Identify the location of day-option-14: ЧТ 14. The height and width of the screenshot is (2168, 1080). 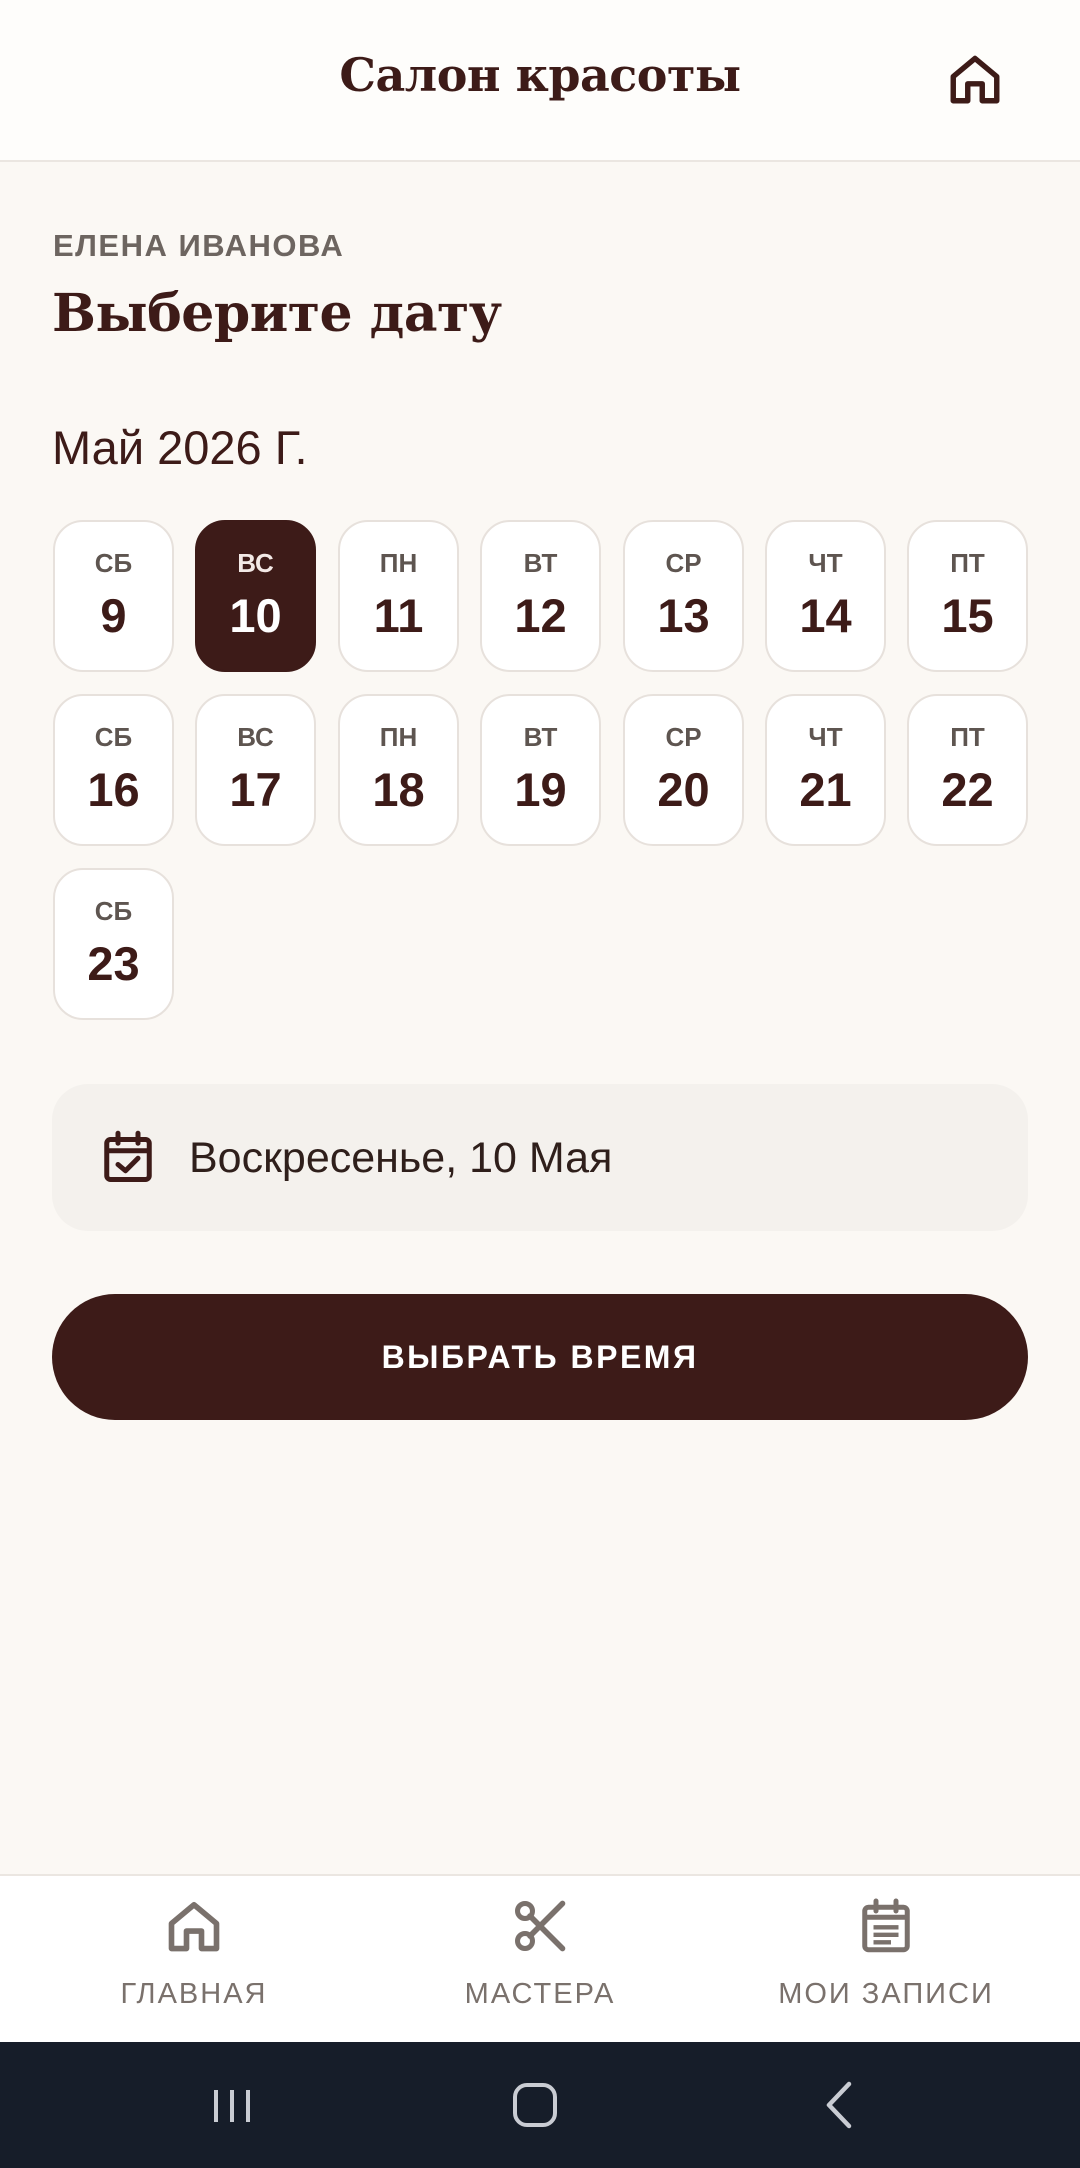
(825, 596).